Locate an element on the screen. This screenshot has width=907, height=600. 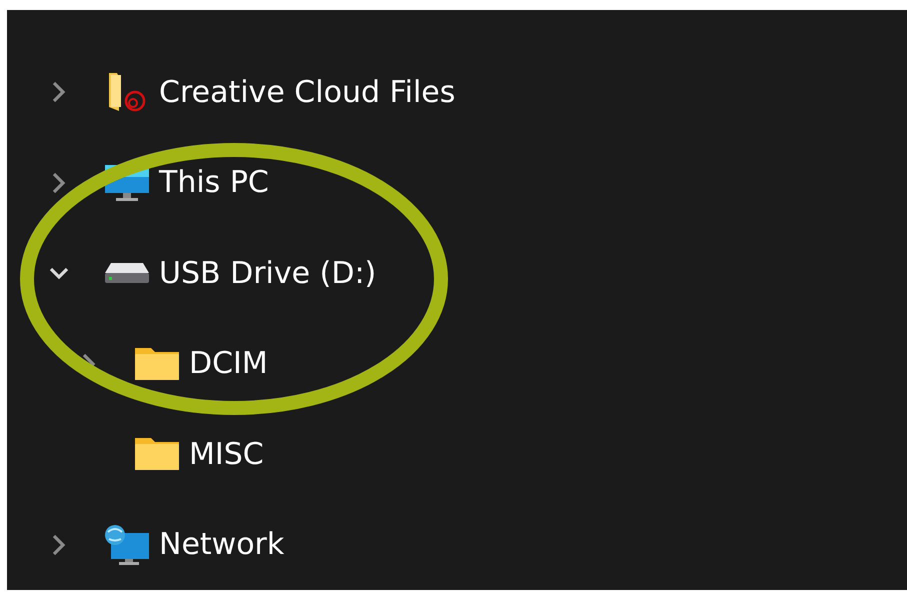
tree-item: This PC is located at coordinates (214, 182).